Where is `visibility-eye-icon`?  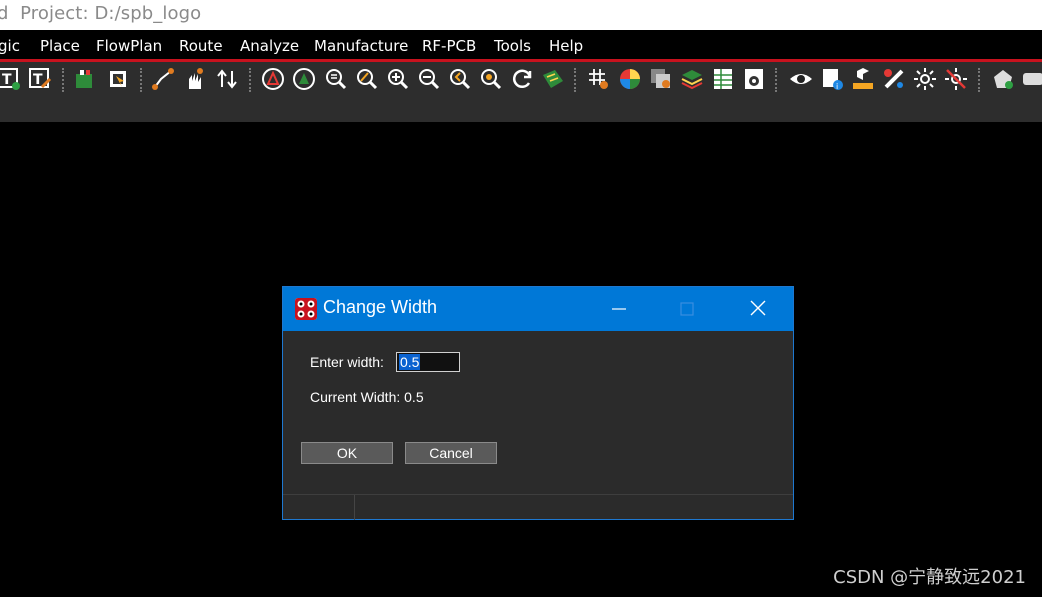
visibility-eye-icon is located at coordinates (801, 79).